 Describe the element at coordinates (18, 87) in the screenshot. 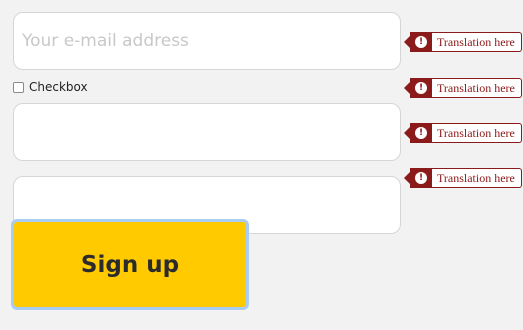

I see `checkbox` at that location.